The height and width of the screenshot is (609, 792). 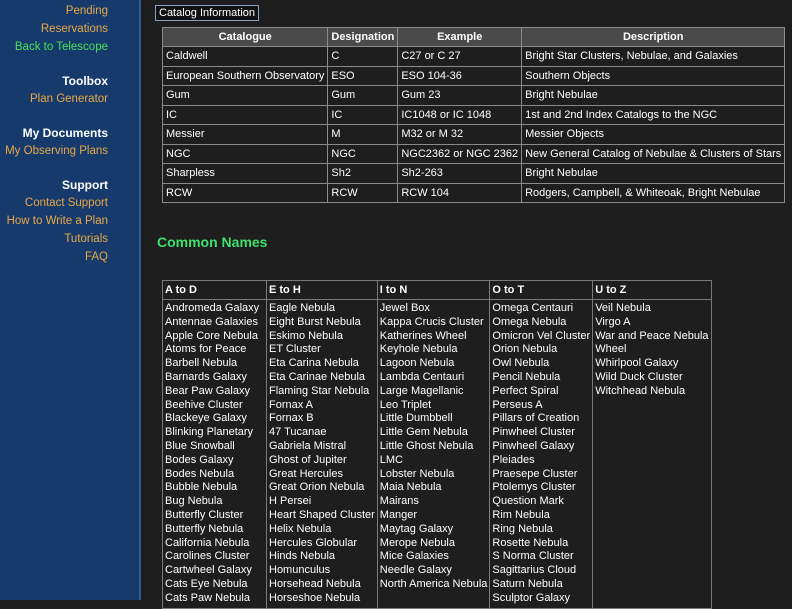 What do you see at coordinates (245, 56) in the screenshot?
I see `catalog-cell-catalogue: Caldwell` at bounding box center [245, 56].